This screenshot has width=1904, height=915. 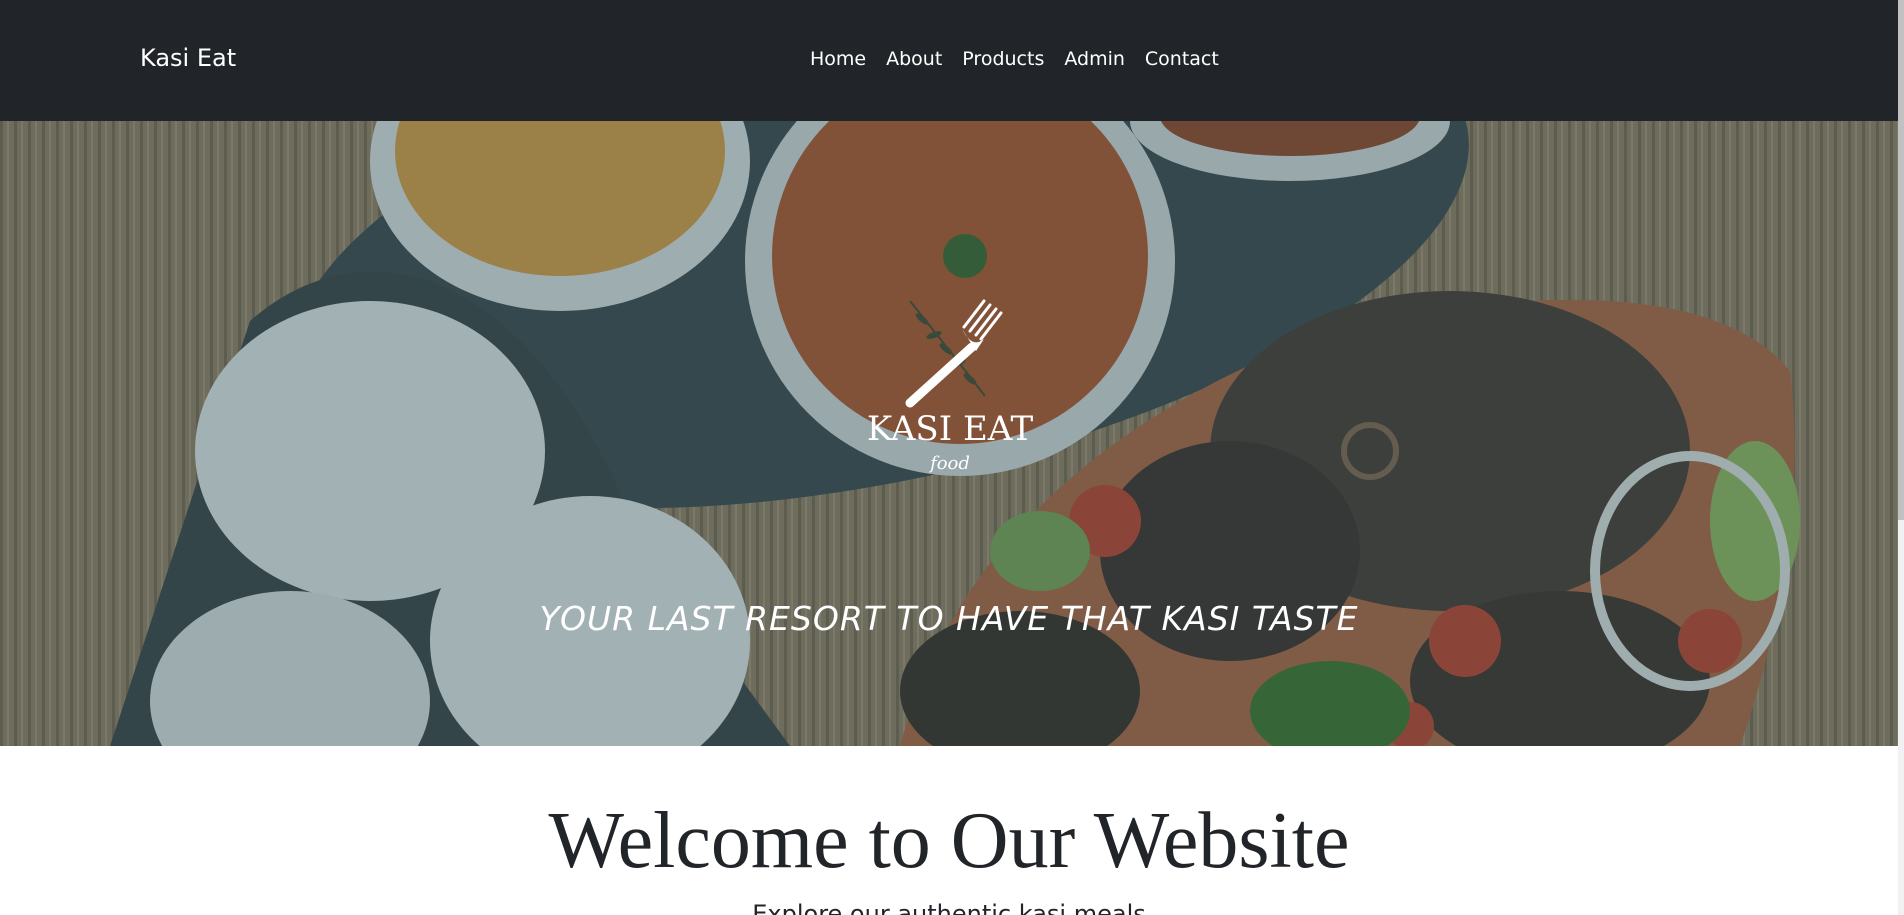 What do you see at coordinates (949, 618) in the screenshot?
I see `hero-tagline: YOUR LAST RESORT TO HAVE THAT KASI TASTE` at bounding box center [949, 618].